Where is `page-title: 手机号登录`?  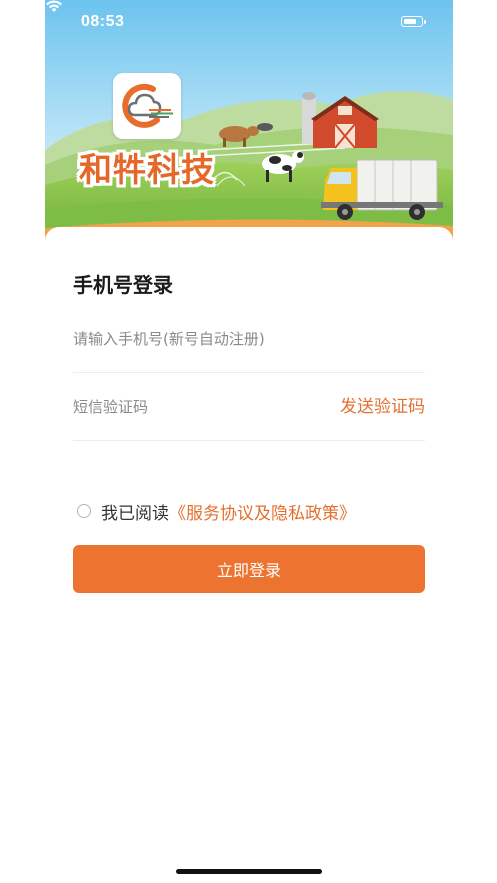
page-title: 手机号登录 is located at coordinates (123, 285).